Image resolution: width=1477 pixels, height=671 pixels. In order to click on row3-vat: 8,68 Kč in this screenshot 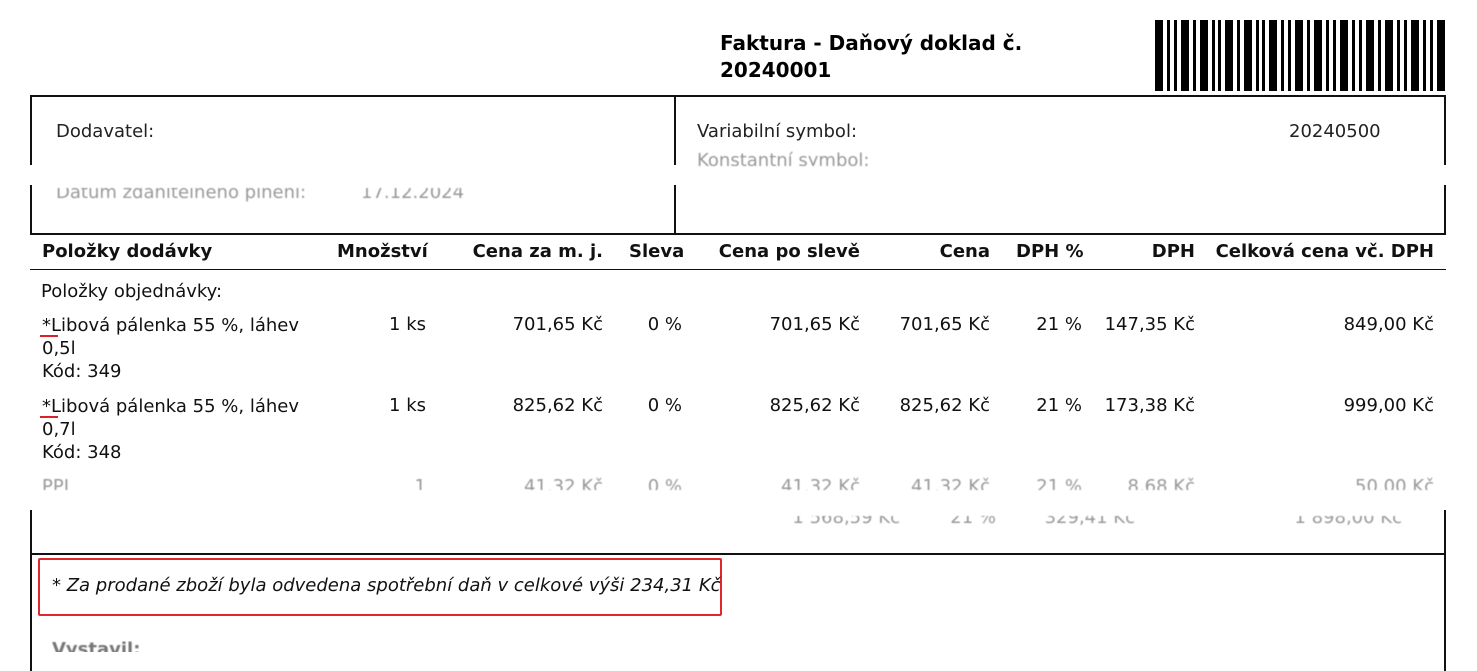, I will do `click(1161, 483)`.